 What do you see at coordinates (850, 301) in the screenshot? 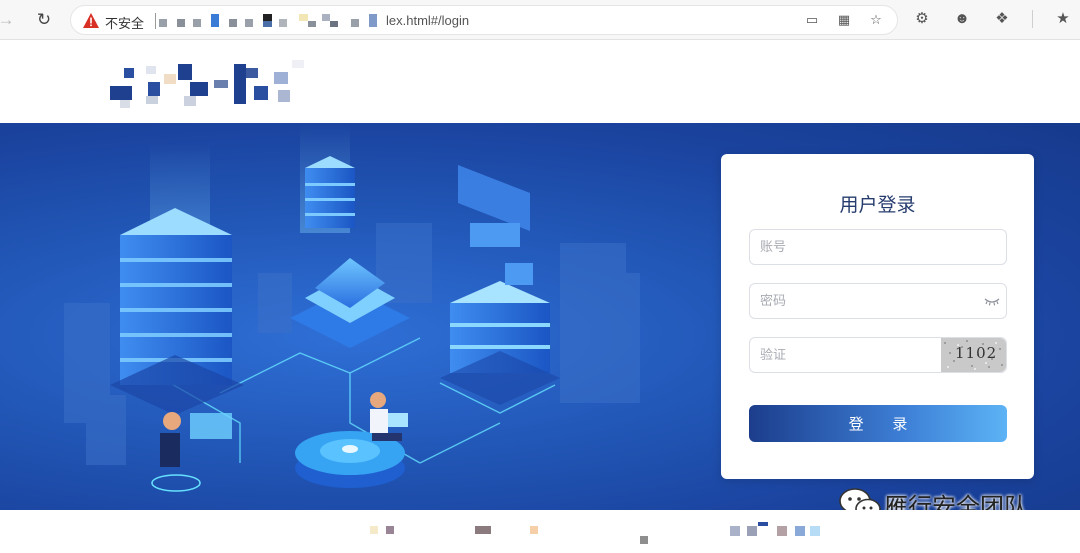
I see `password-input` at bounding box center [850, 301].